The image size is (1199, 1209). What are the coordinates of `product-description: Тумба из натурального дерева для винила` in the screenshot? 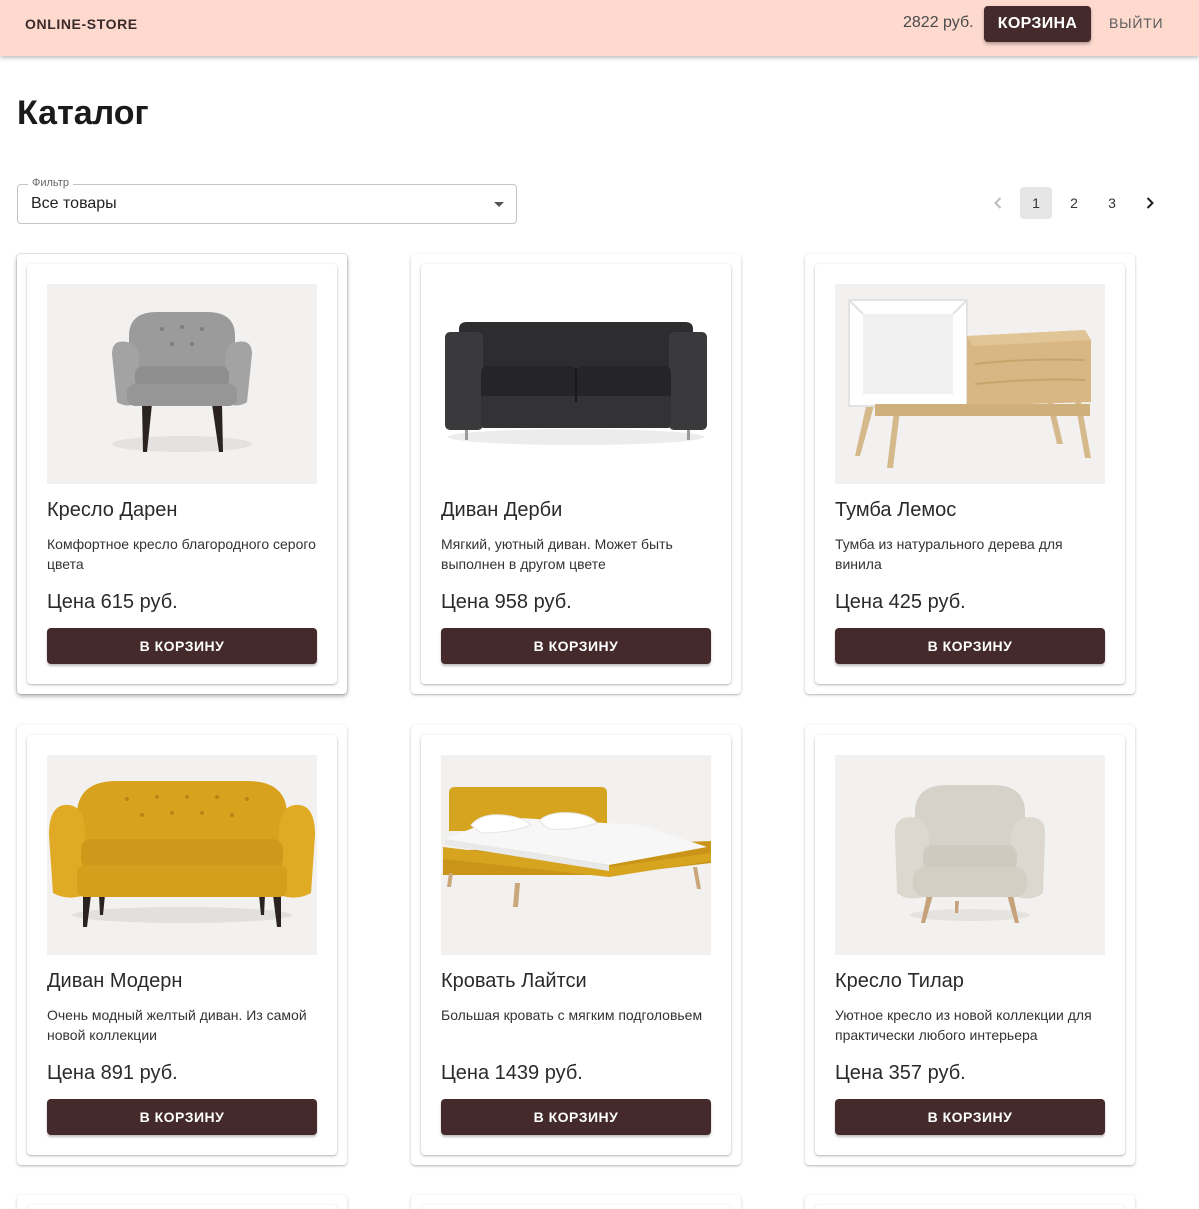 It's located at (949, 554).